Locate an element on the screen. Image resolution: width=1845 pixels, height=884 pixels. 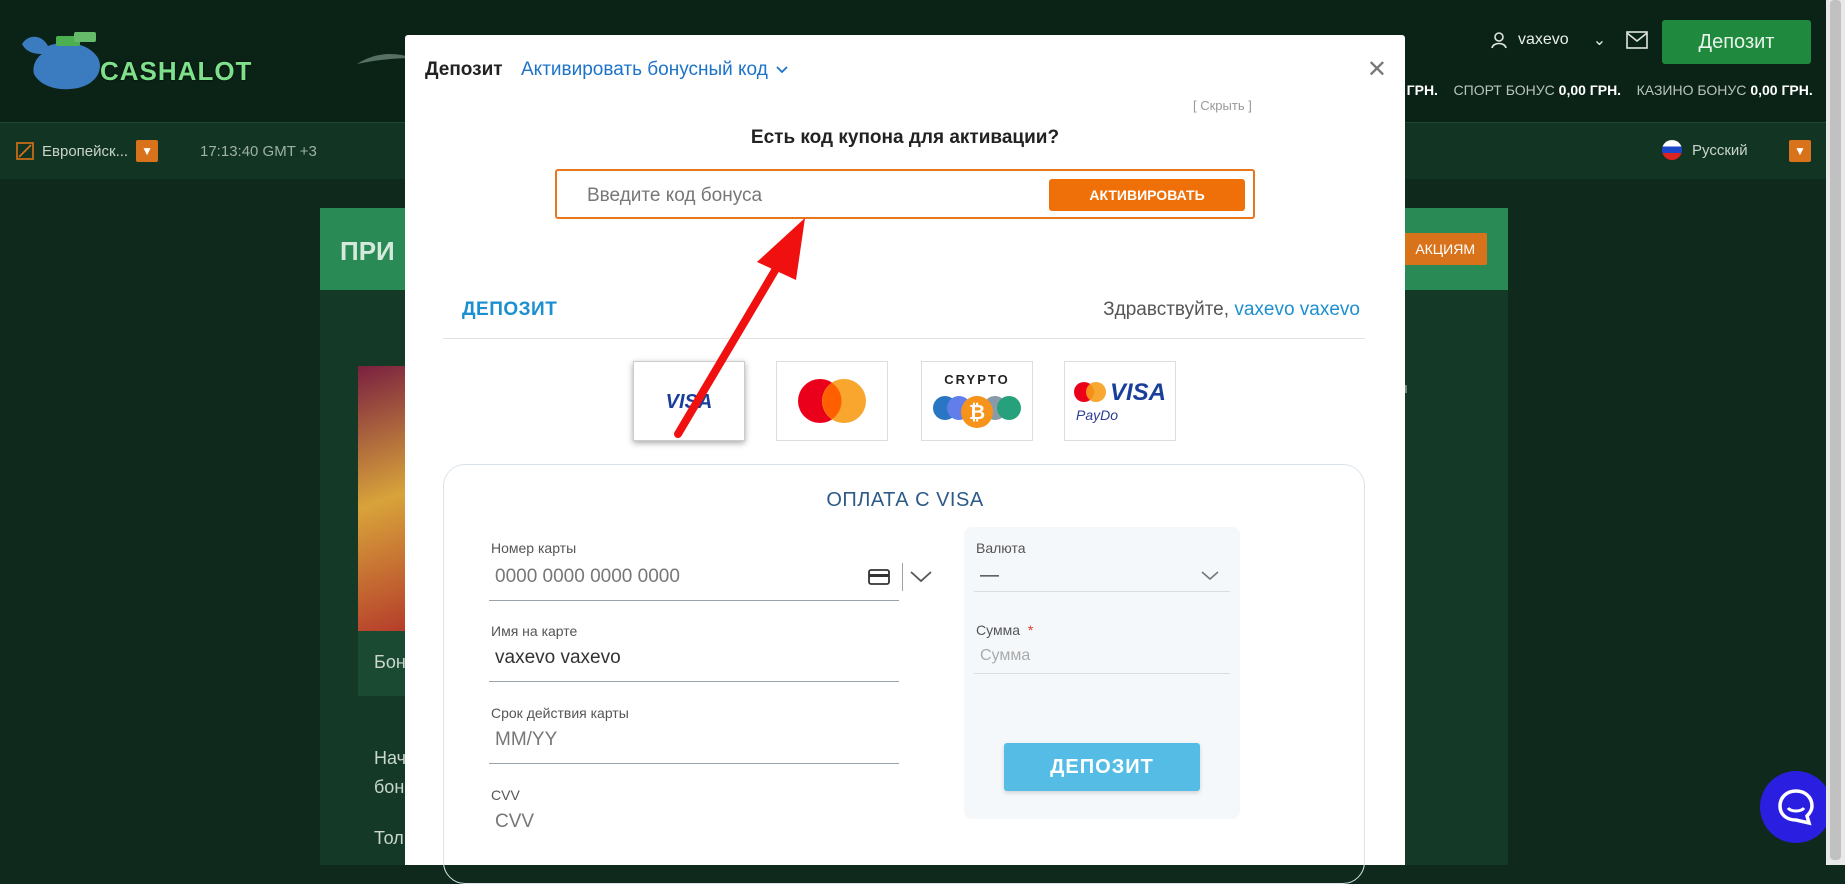
divider is located at coordinates (904, 338).